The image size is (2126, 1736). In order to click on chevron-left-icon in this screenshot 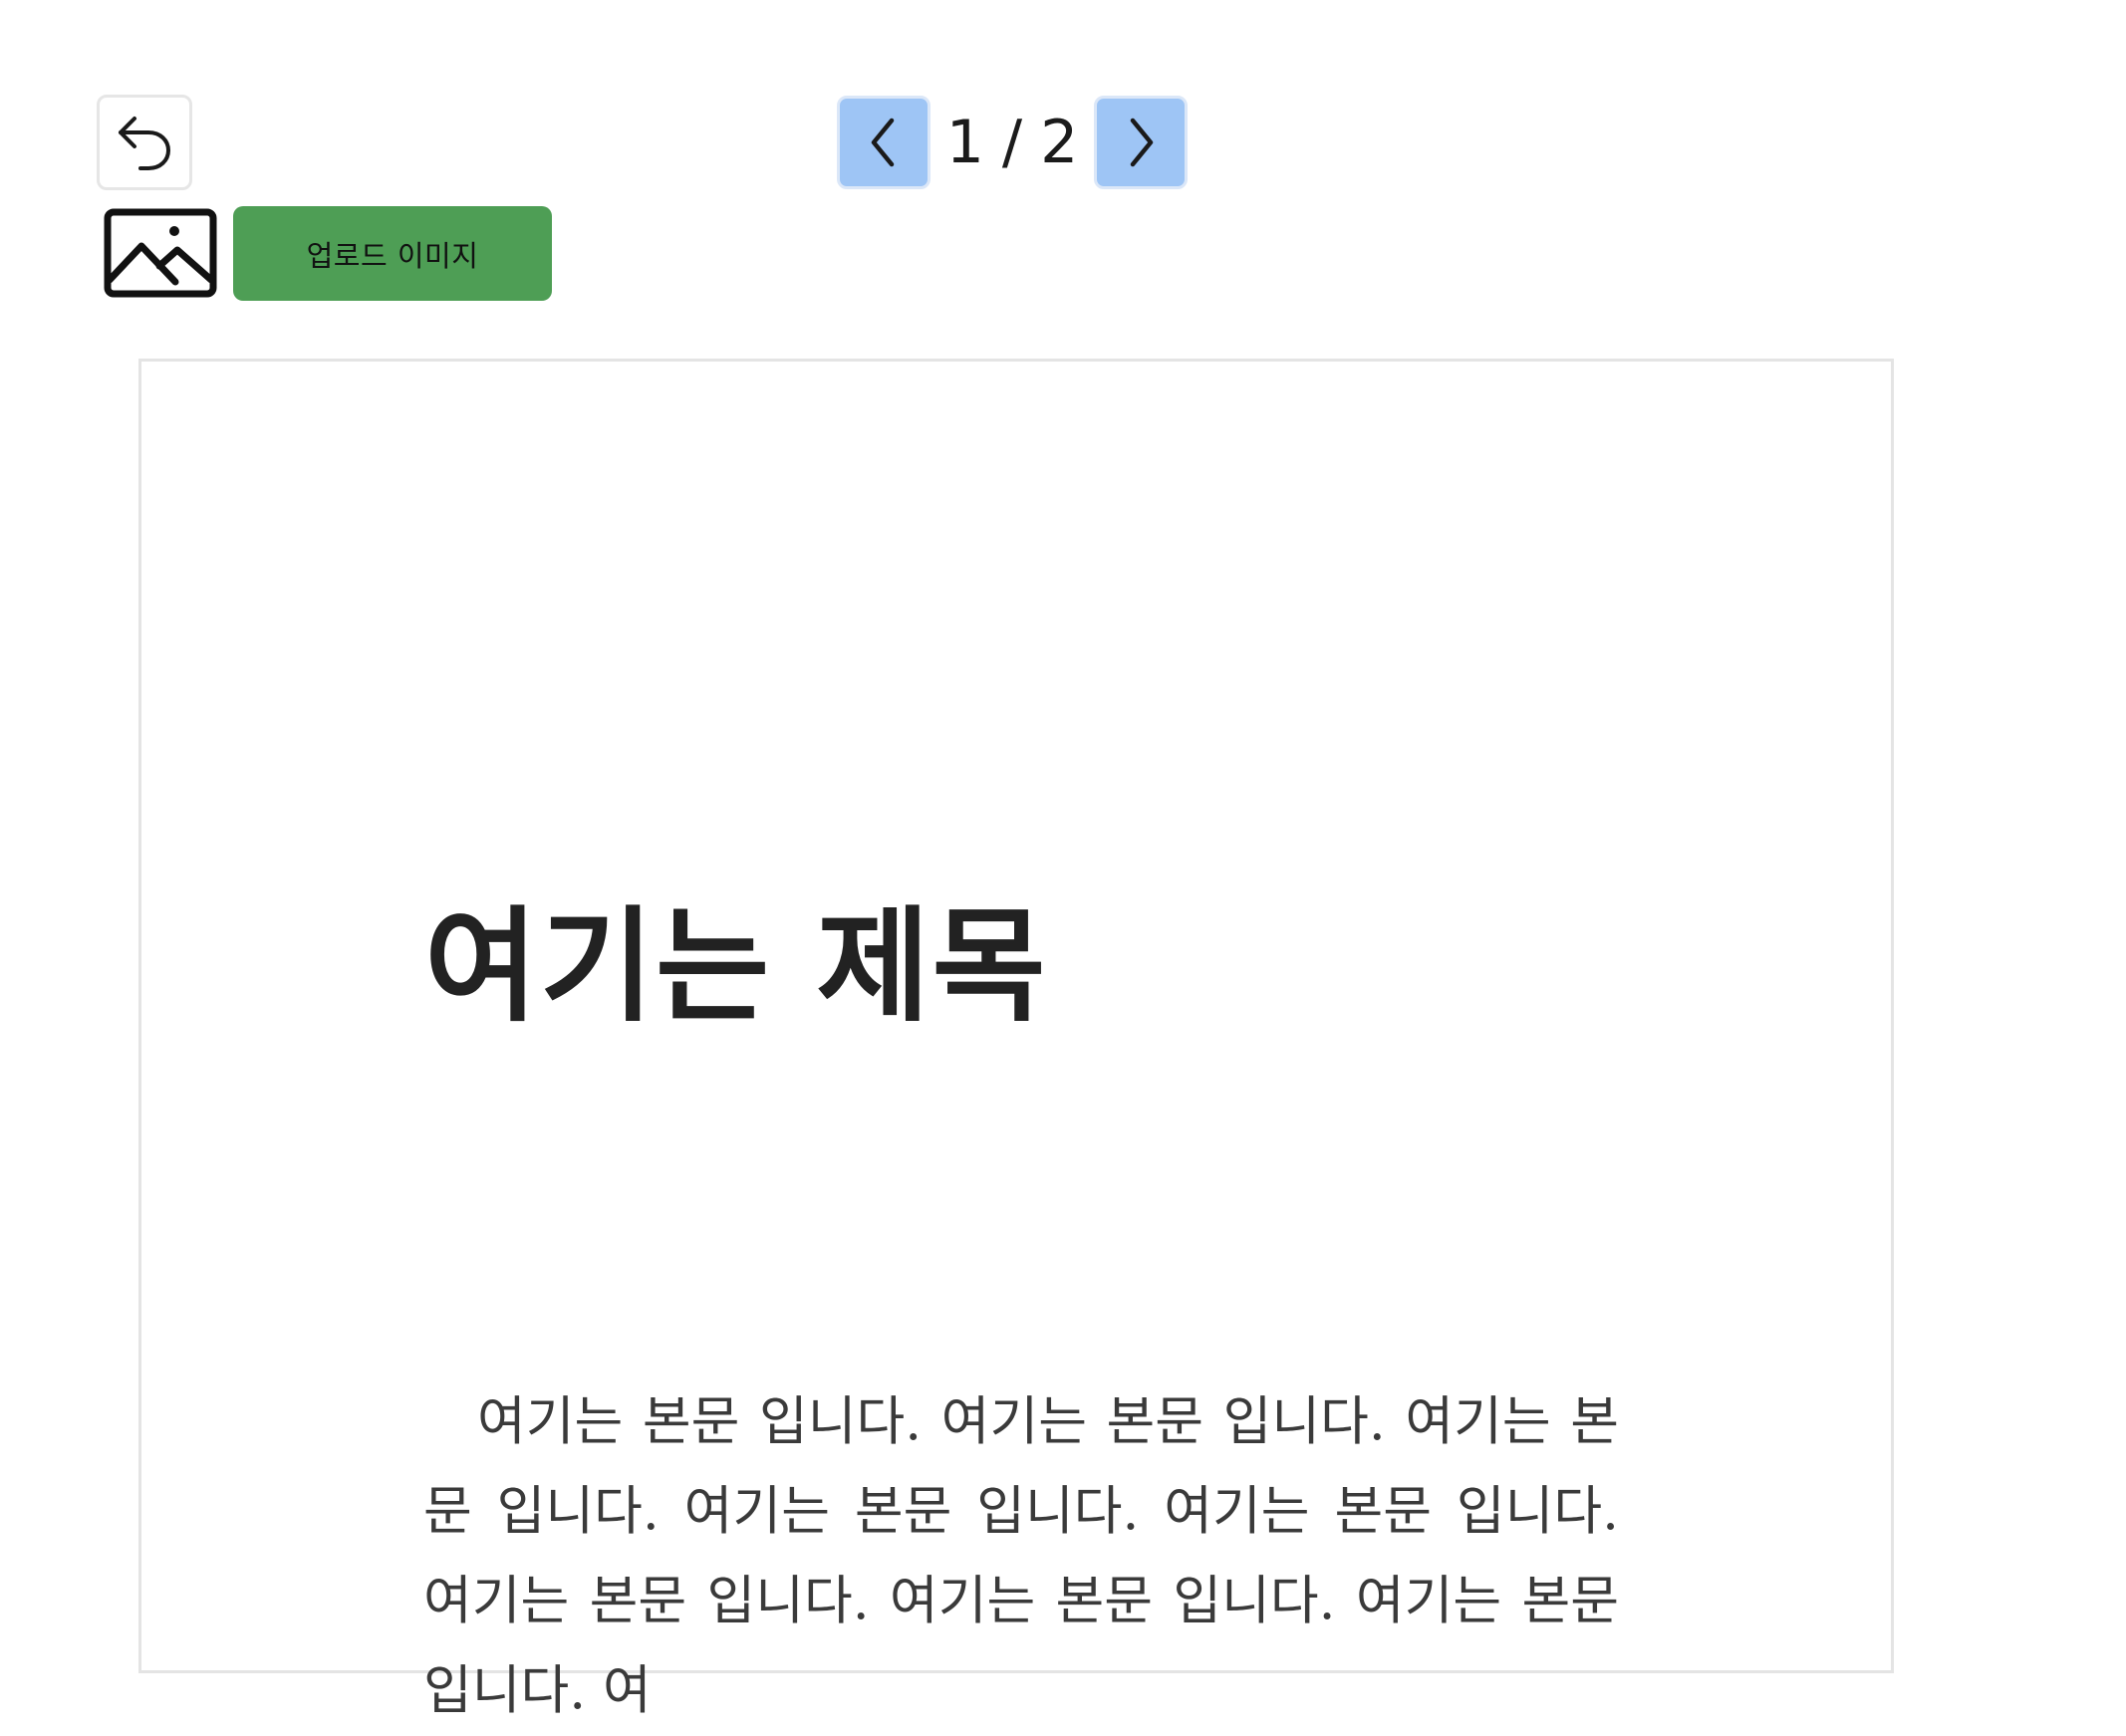, I will do `click(883, 142)`.